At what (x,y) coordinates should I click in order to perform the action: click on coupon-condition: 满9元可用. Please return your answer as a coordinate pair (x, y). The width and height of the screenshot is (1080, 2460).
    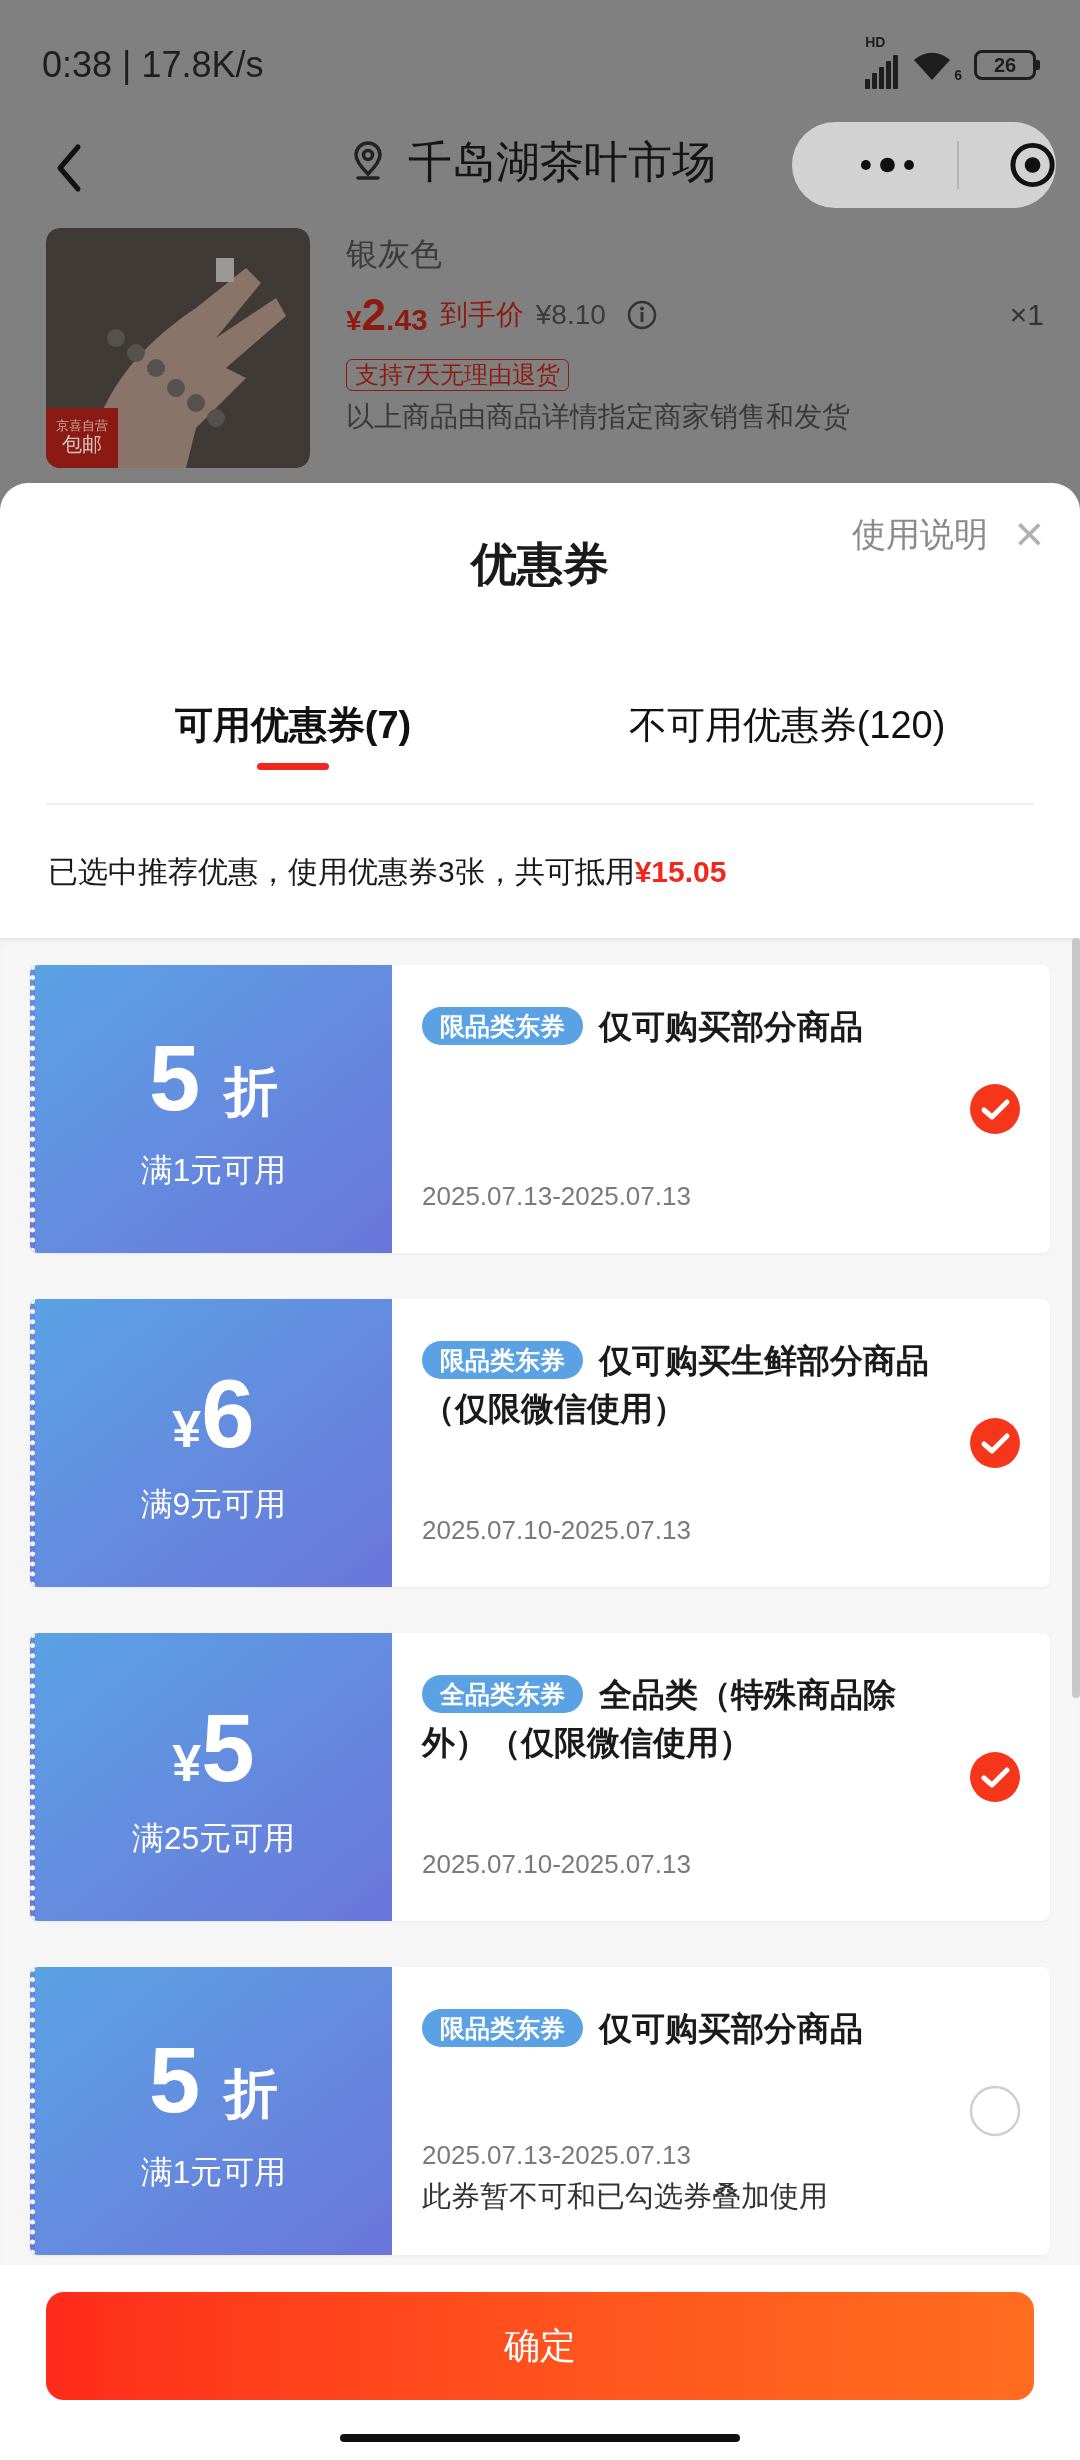
    Looking at the image, I should click on (213, 1504).